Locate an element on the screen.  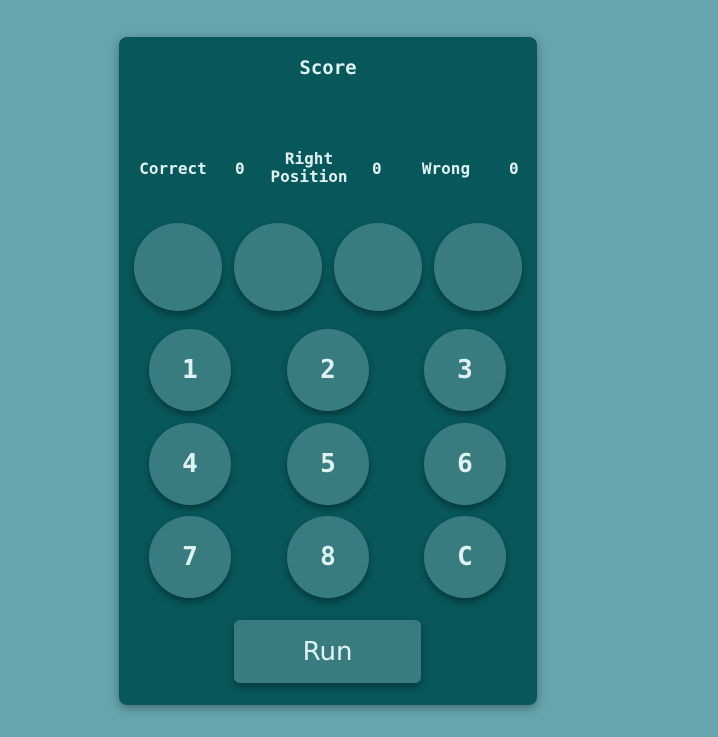
key-5-button: 5 is located at coordinates (328, 464).